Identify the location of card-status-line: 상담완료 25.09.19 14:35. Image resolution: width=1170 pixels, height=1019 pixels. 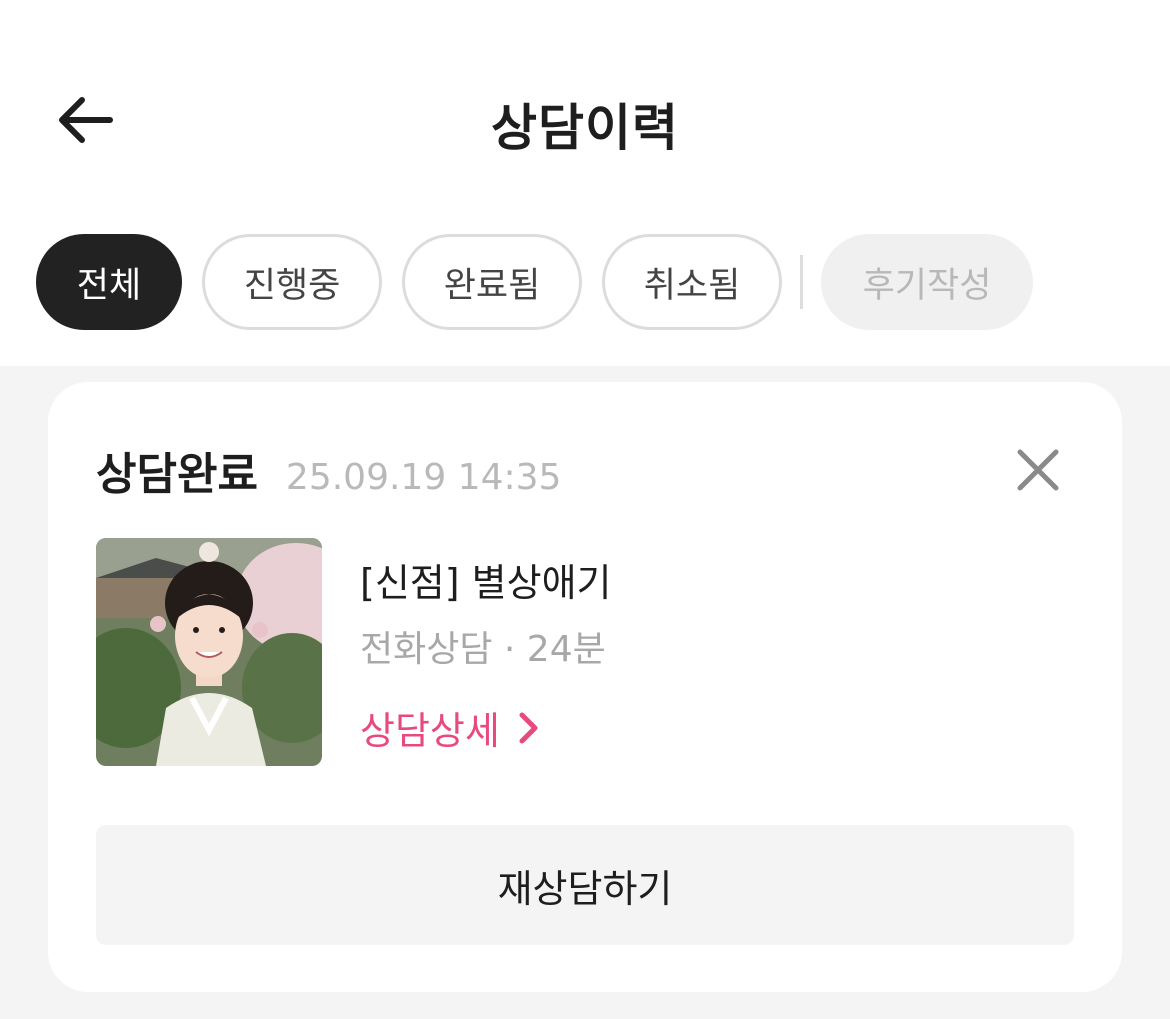
(328, 470).